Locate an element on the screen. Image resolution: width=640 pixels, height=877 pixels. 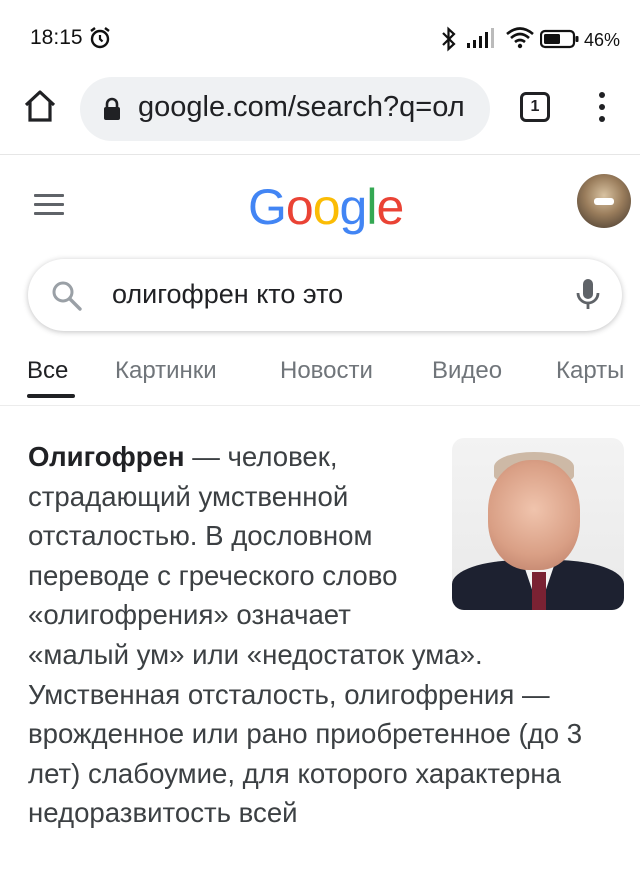
logo-letter: e is located at coordinates (390, 207).